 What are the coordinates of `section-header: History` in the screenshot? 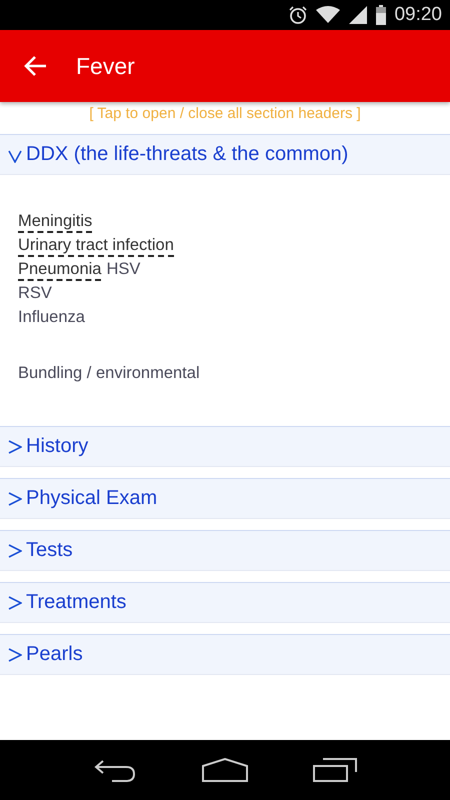 It's located at (225, 446).